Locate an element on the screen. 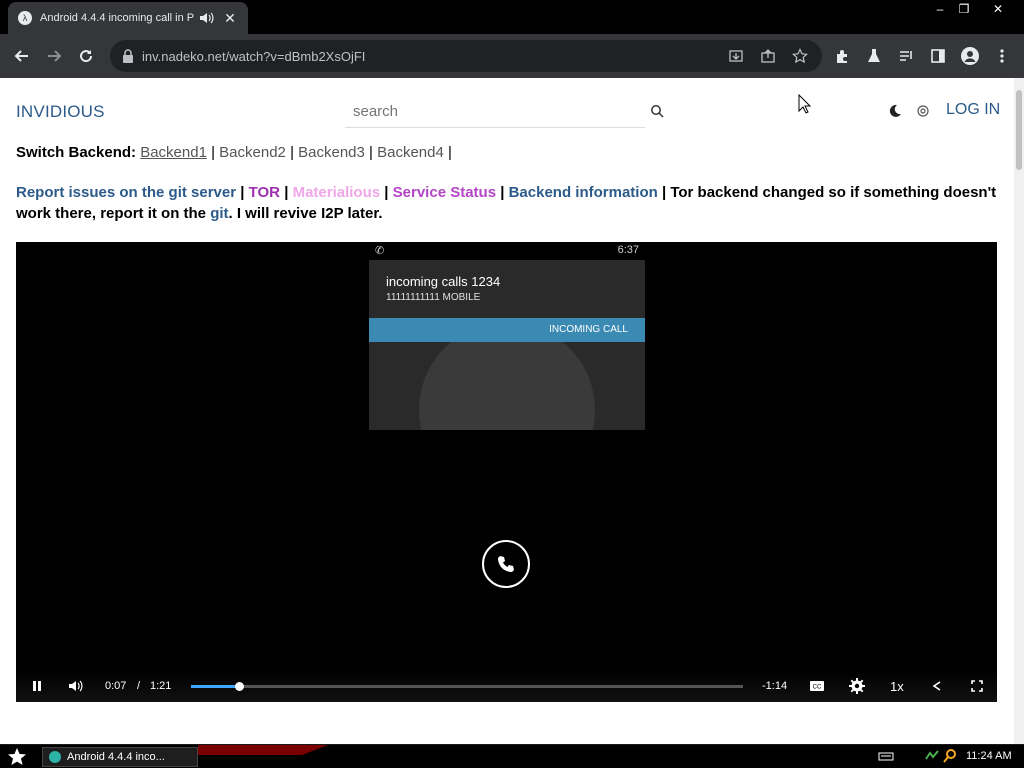 This screenshot has width=1024, height=768. side-panel-icon is located at coordinates (938, 56).